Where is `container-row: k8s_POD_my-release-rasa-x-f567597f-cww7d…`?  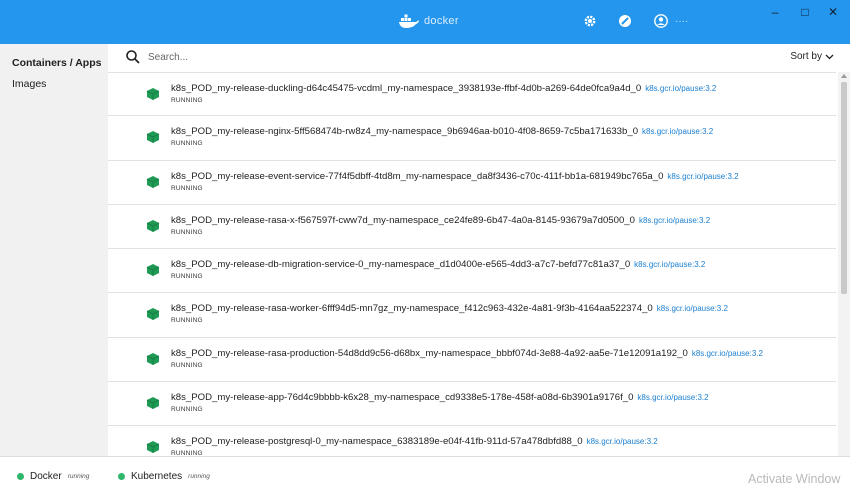 container-row: k8s_POD_my-release-rasa-x-f567597f-cww7d… is located at coordinates (472, 227).